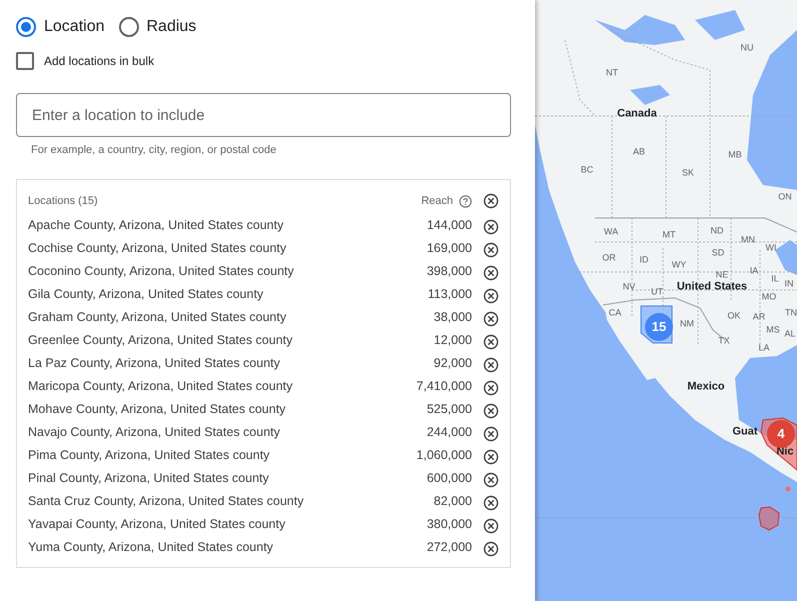 The height and width of the screenshot is (601, 797). I want to click on region-label: NU, so click(747, 48).